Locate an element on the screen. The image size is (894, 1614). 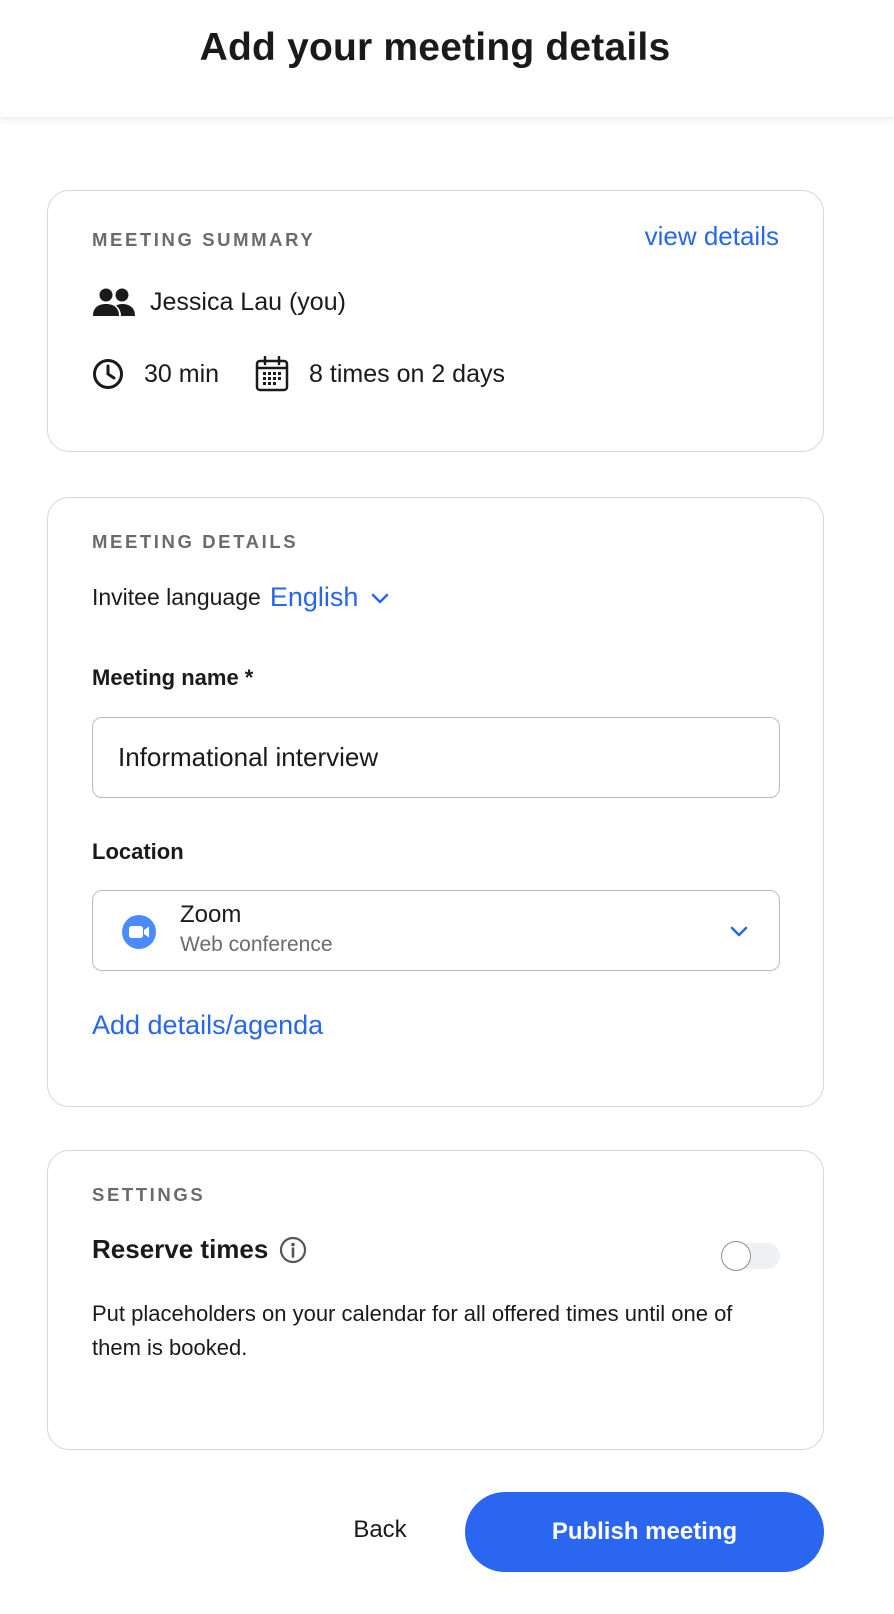
invitee-language-dropdown: English is located at coordinates (330, 597).